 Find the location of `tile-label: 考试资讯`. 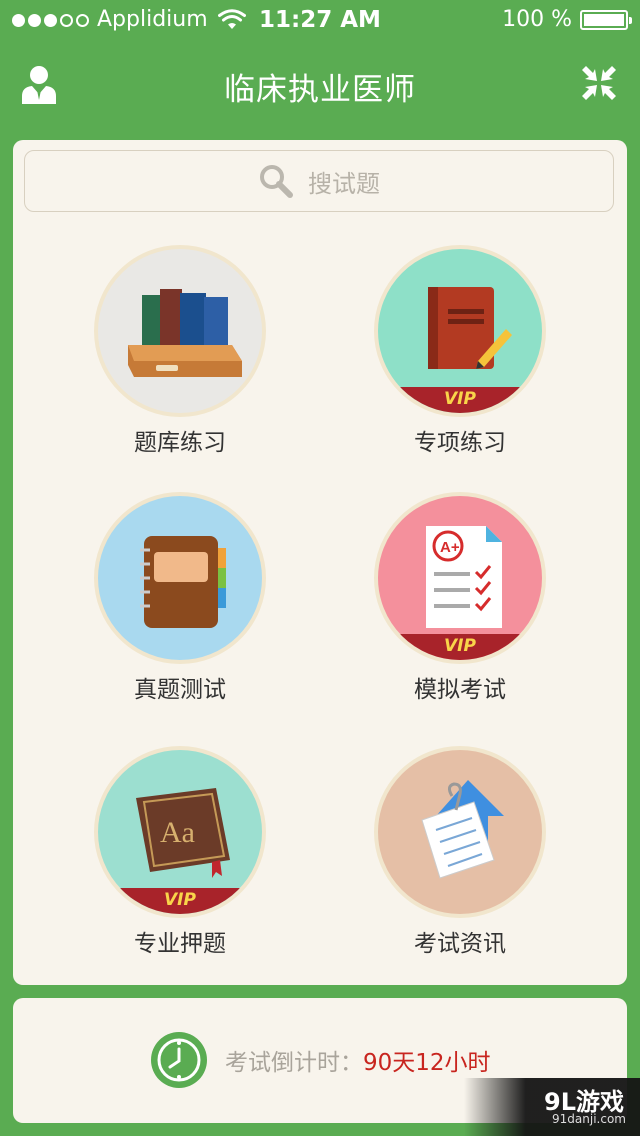

tile-label: 考试资讯 is located at coordinates (460, 944).